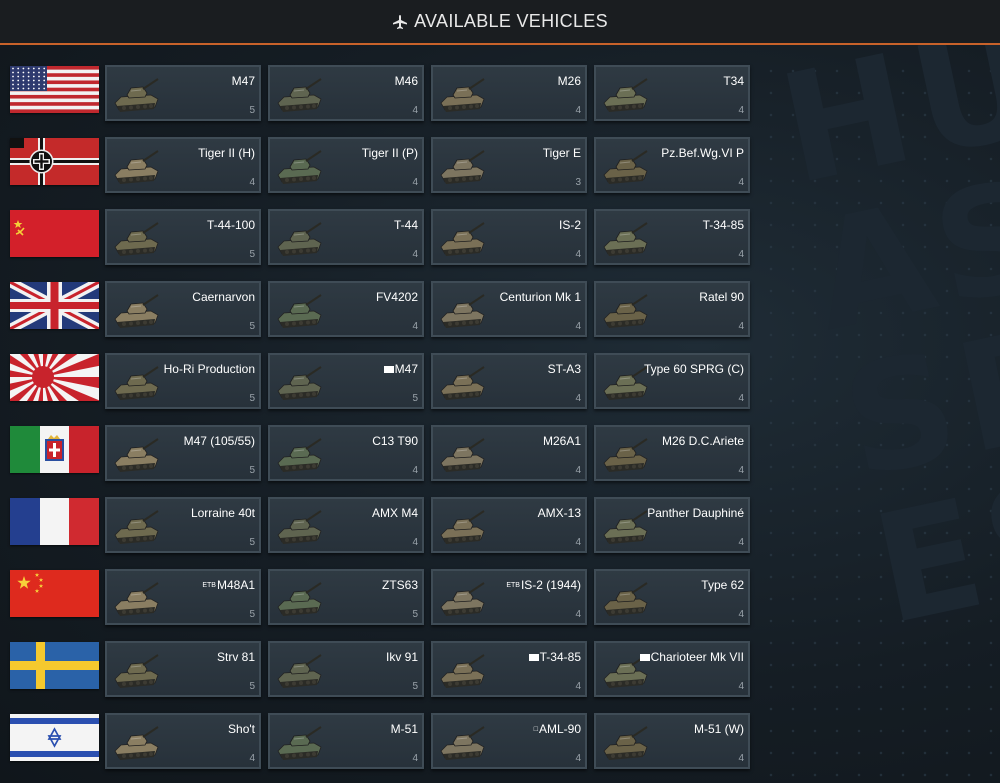  I want to click on vehicle-card: Ho-Ri Production 5, so click(183, 381).